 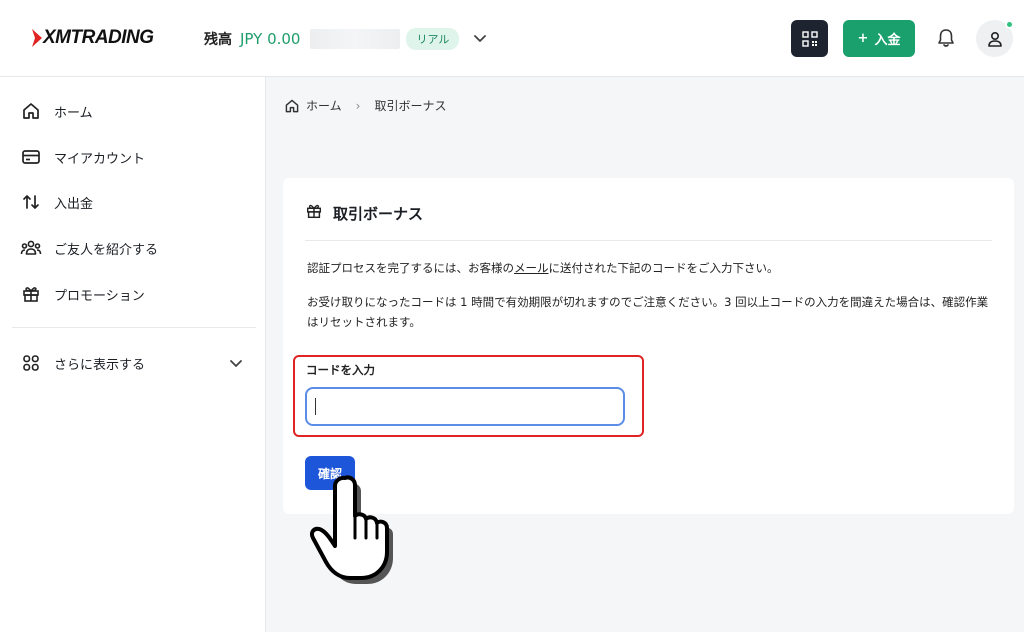 What do you see at coordinates (106, 250) in the screenshot?
I see `sidebar-item-label: ご友人を紹介する` at bounding box center [106, 250].